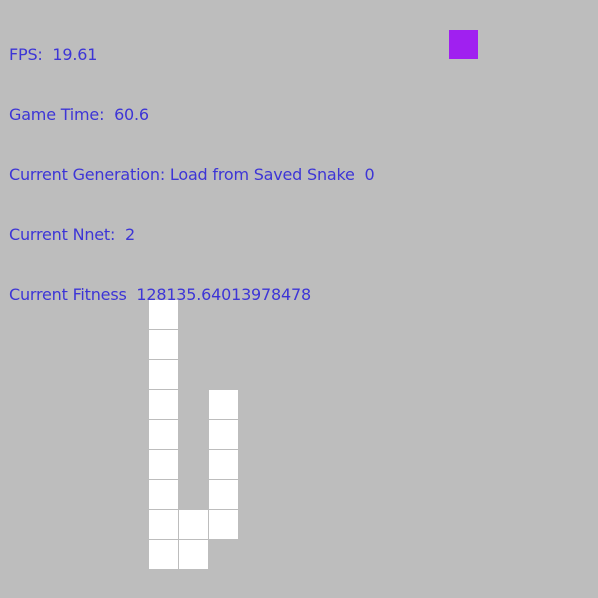 This screenshot has width=598, height=598. Describe the element at coordinates (26, 54) in the screenshot. I see `fps-label: FPS:` at that location.